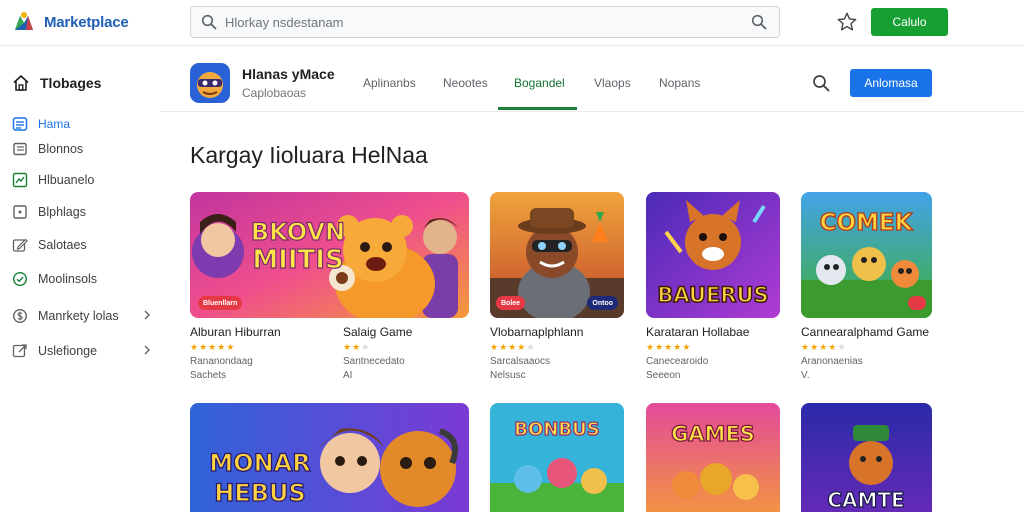 The height and width of the screenshot is (512, 1024). I want to click on tab-bogandel: Bogandel, so click(539, 83).